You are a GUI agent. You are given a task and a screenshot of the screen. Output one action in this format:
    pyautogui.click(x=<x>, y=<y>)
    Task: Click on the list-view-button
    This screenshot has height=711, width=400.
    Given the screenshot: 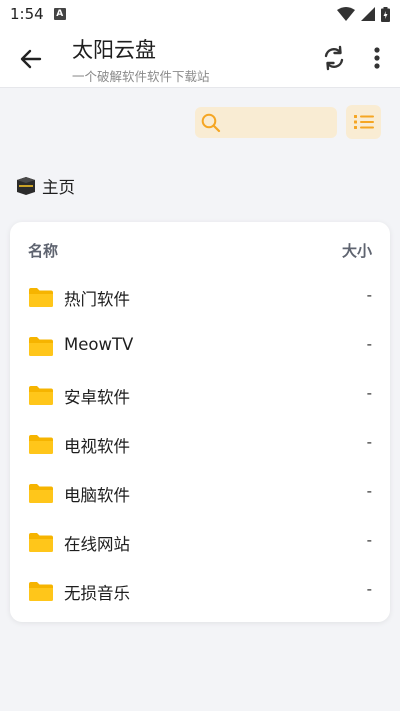 What is the action you would take?
    pyautogui.click(x=363, y=122)
    